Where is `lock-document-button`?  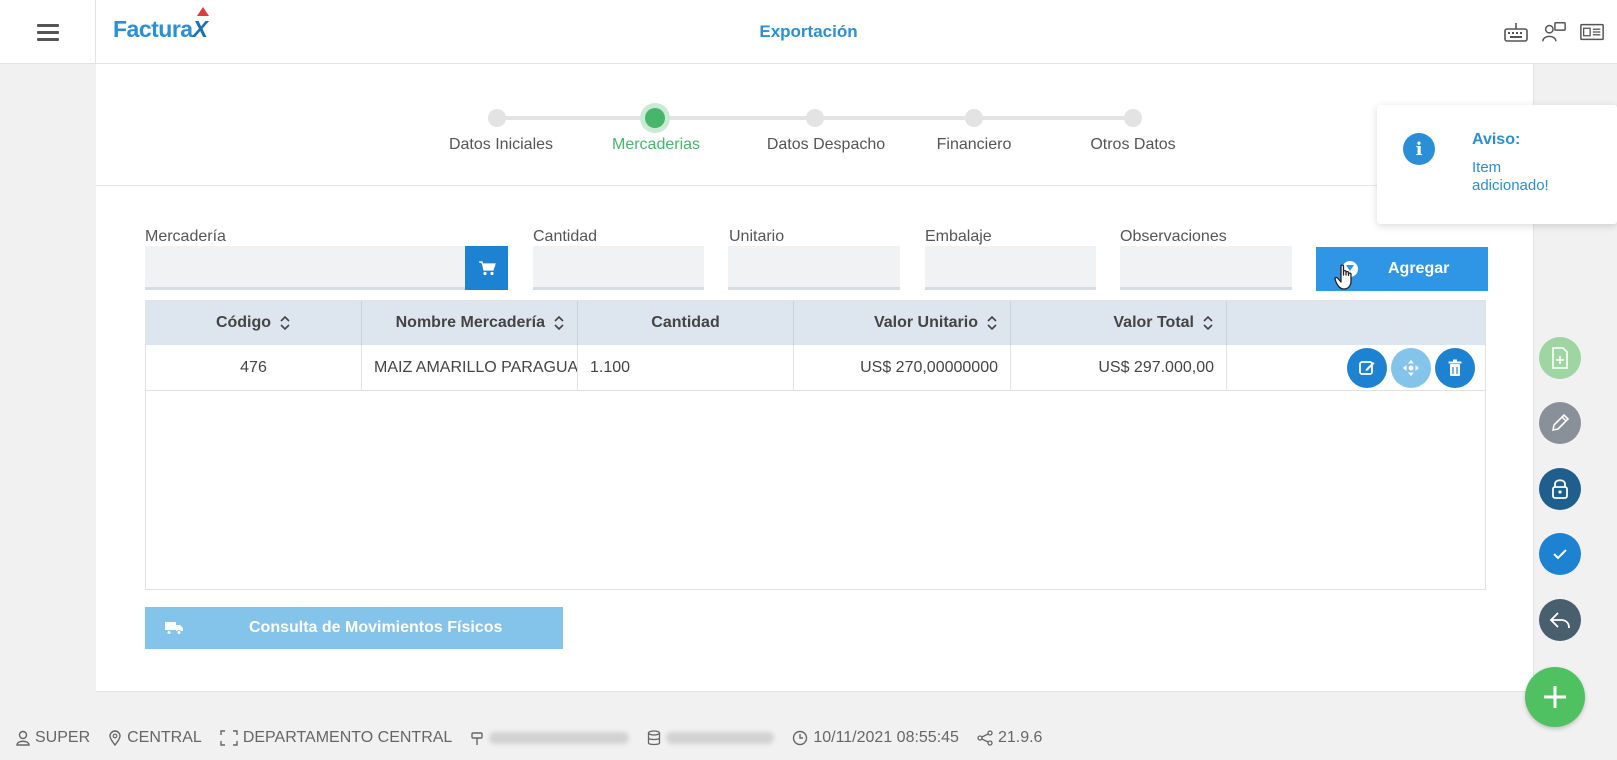
lock-document-button is located at coordinates (1560, 489).